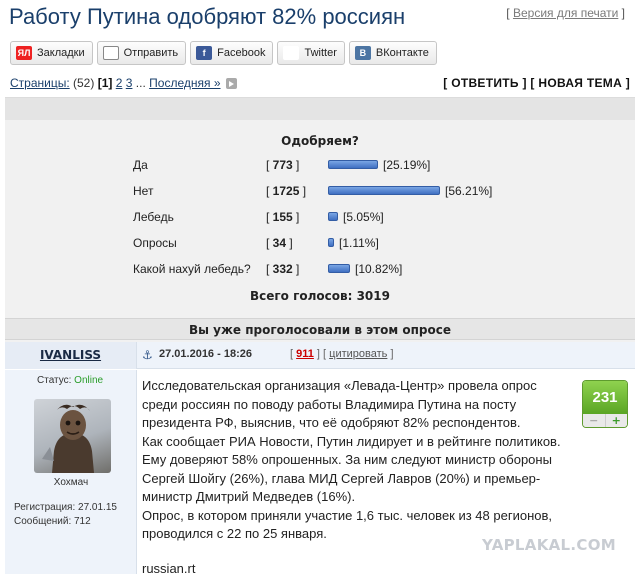 The width and height of the screenshot is (640, 574). What do you see at coordinates (320, 109) in the screenshot?
I see `poll-header-strip` at bounding box center [320, 109].